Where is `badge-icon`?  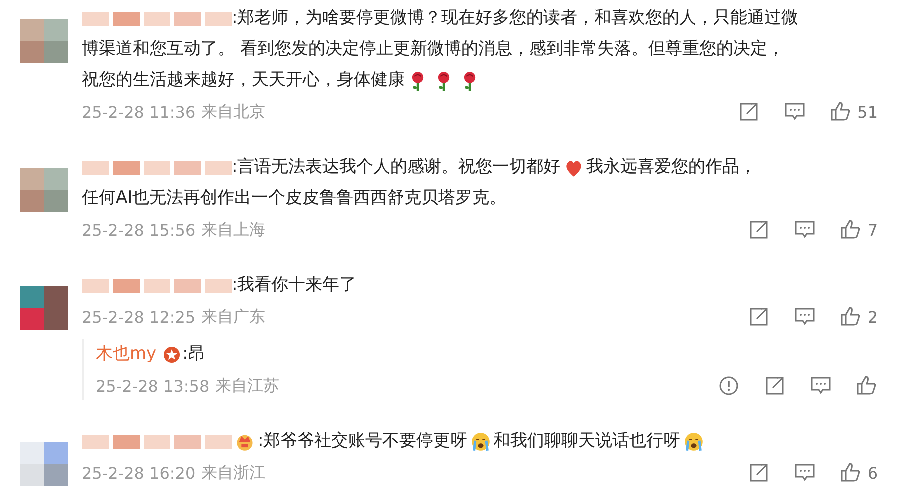 badge-icon is located at coordinates (171, 355).